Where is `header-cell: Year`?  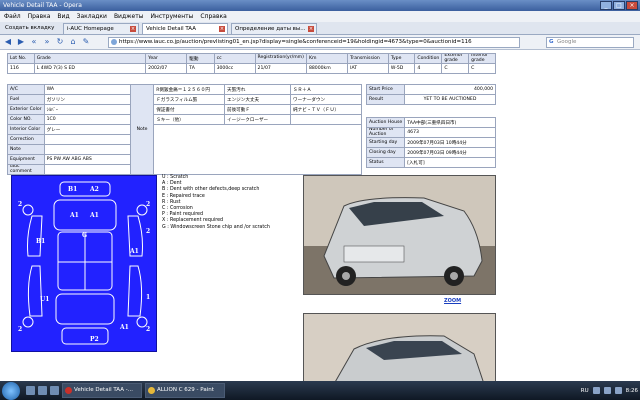
header-cell: Year is located at coordinates (166, 58).